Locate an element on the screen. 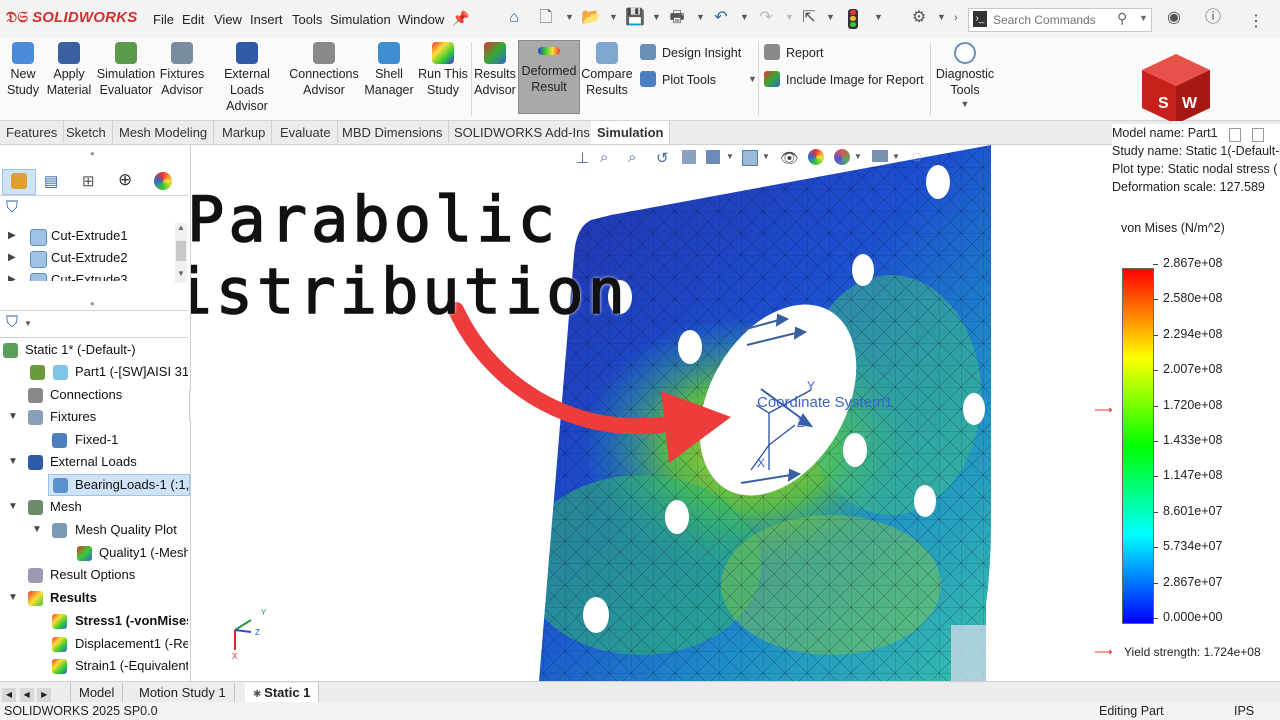 This screenshot has height=720, width=1280. tree-item-result-options: Result Options is located at coordinates (94, 575).